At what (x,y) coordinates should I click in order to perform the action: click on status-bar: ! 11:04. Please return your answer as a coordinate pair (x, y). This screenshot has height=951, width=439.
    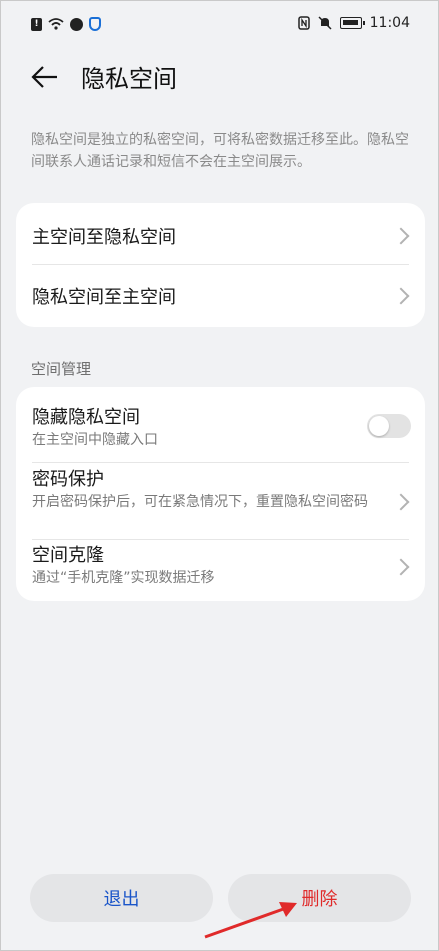
    Looking at the image, I should click on (219, 25).